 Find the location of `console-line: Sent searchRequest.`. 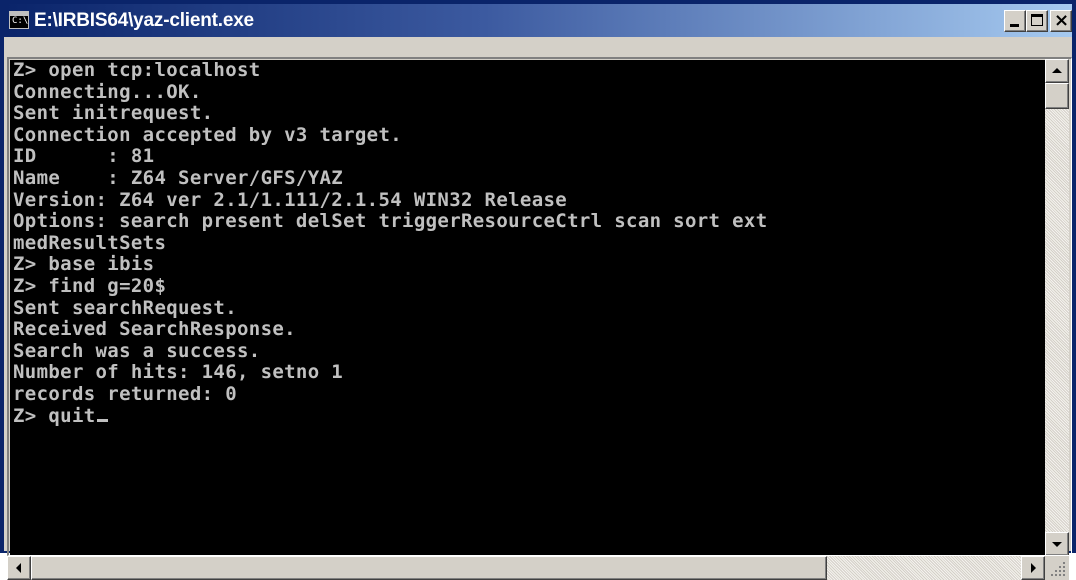

console-line: Sent searchRequest. is located at coordinates (125, 307).